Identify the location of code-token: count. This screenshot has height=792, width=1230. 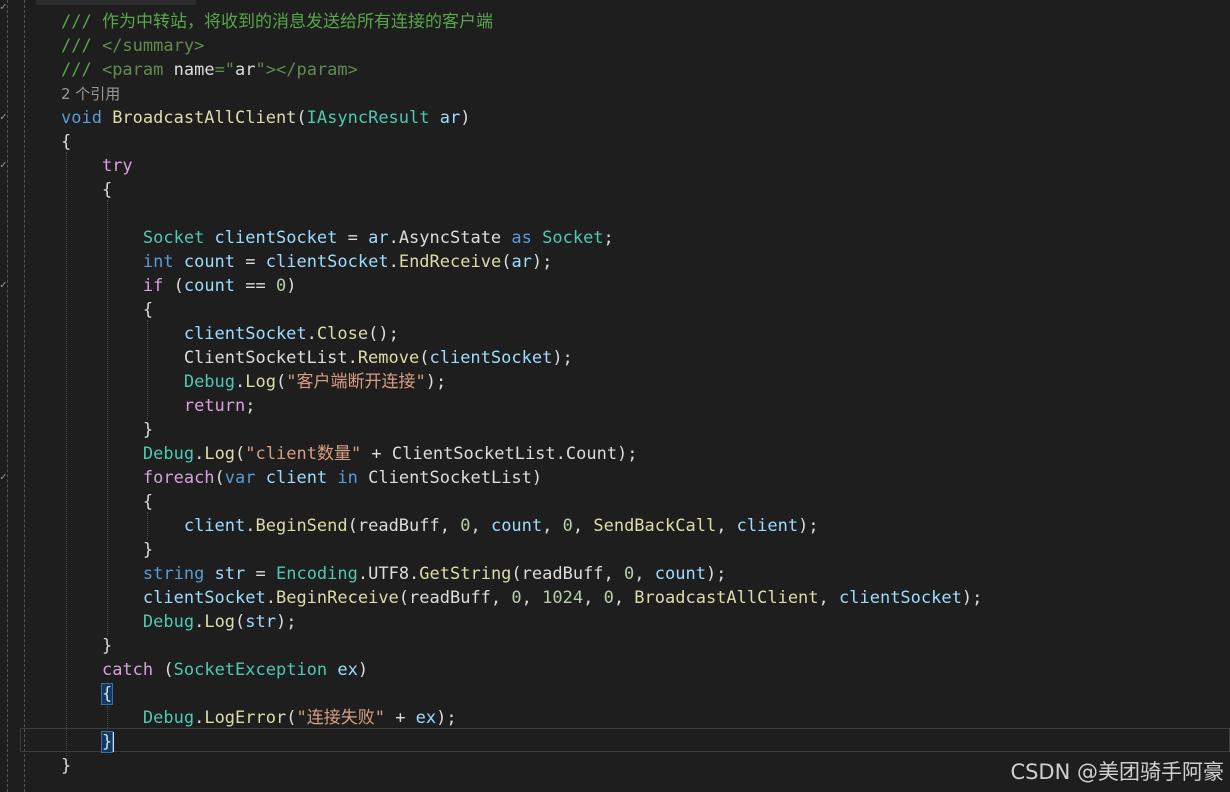
(516, 526).